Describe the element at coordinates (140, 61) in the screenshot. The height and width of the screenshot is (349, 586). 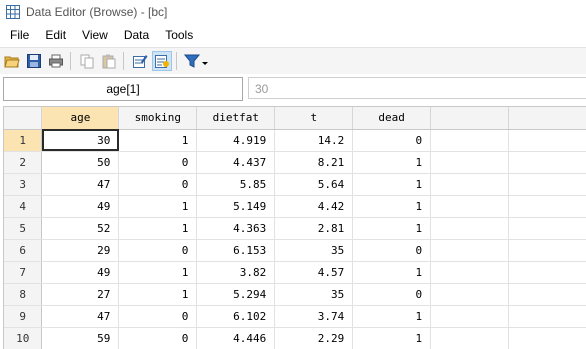
I see `variables-manager-icon` at that location.